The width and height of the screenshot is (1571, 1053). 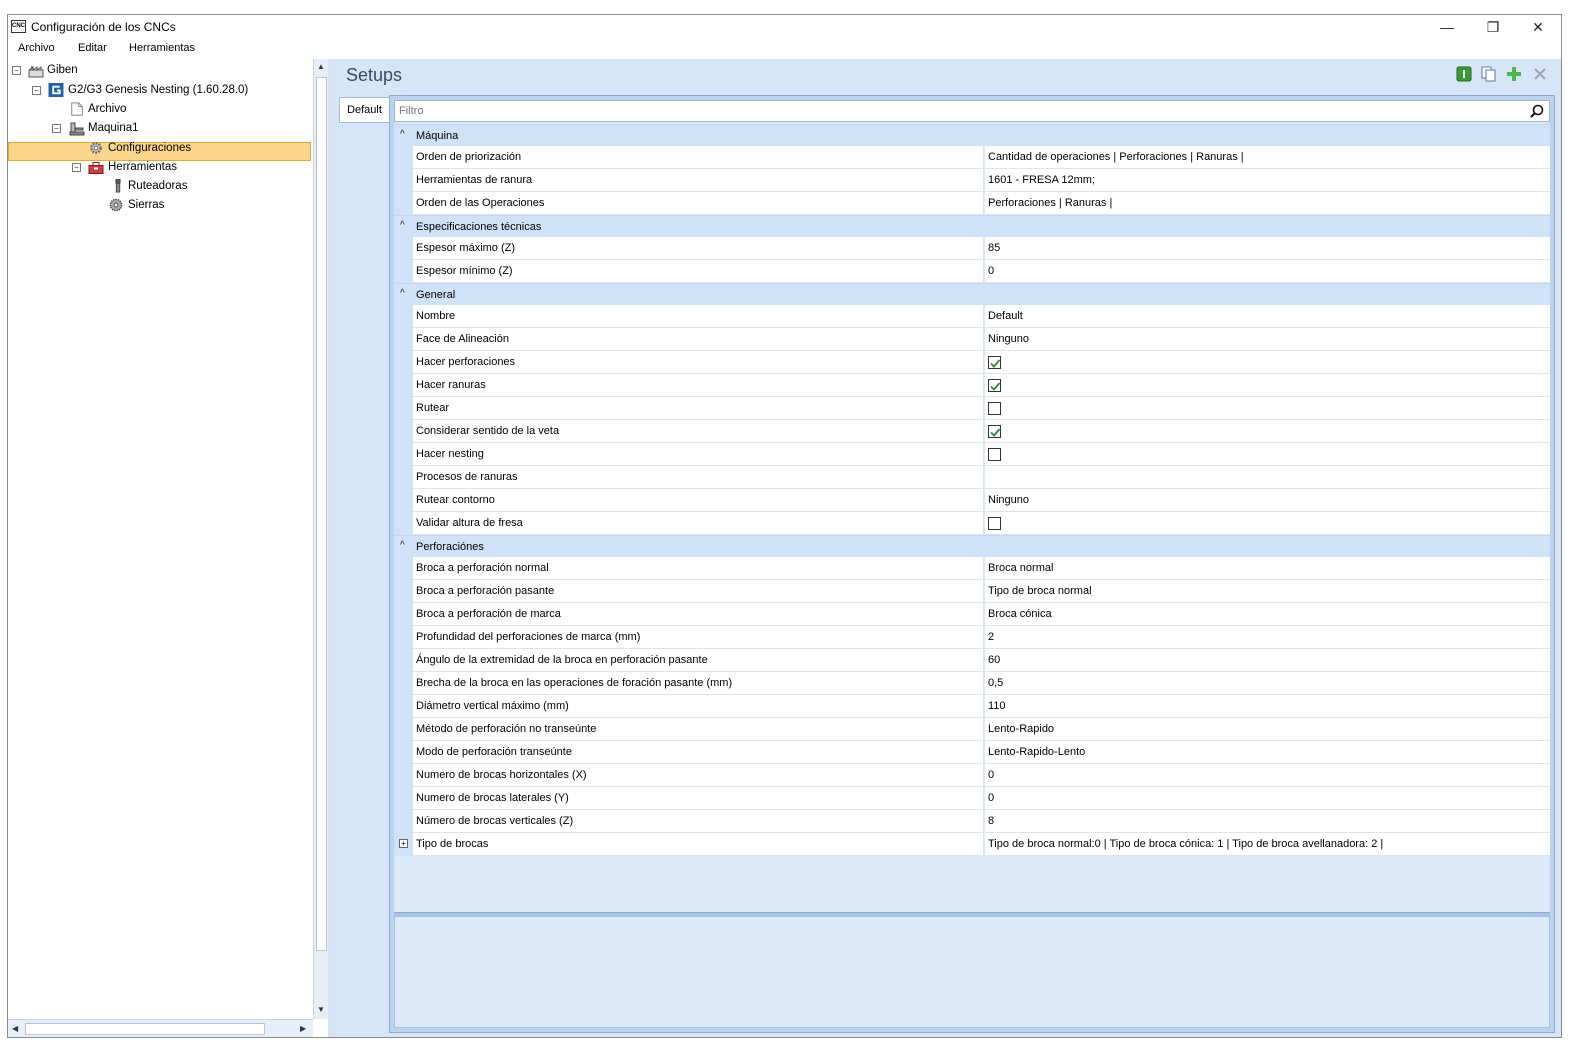 I want to click on property-value: Broca normal, so click(x=1267, y=568).